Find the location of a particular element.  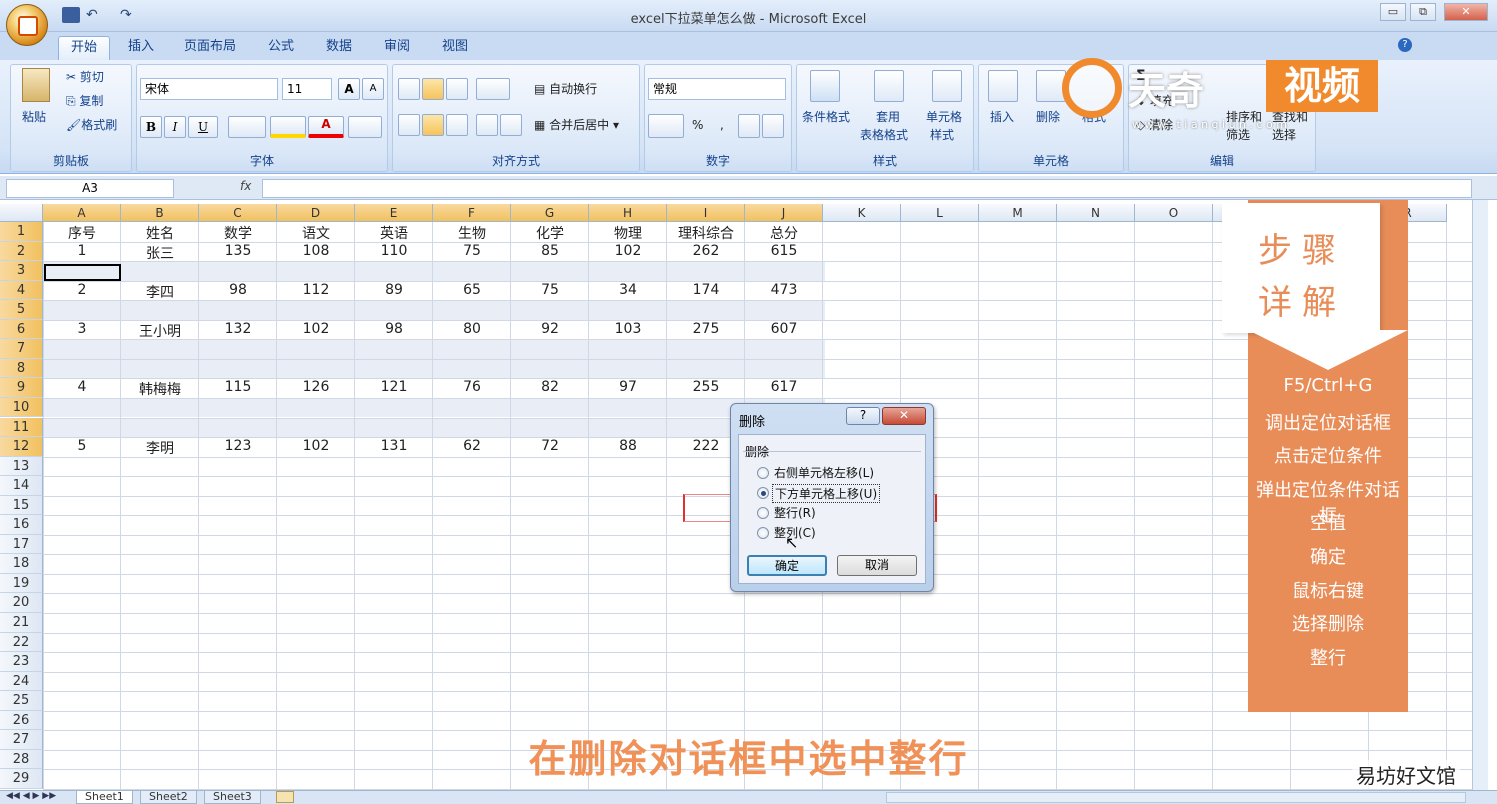

radio-shift-up is located at coordinates (763, 493).